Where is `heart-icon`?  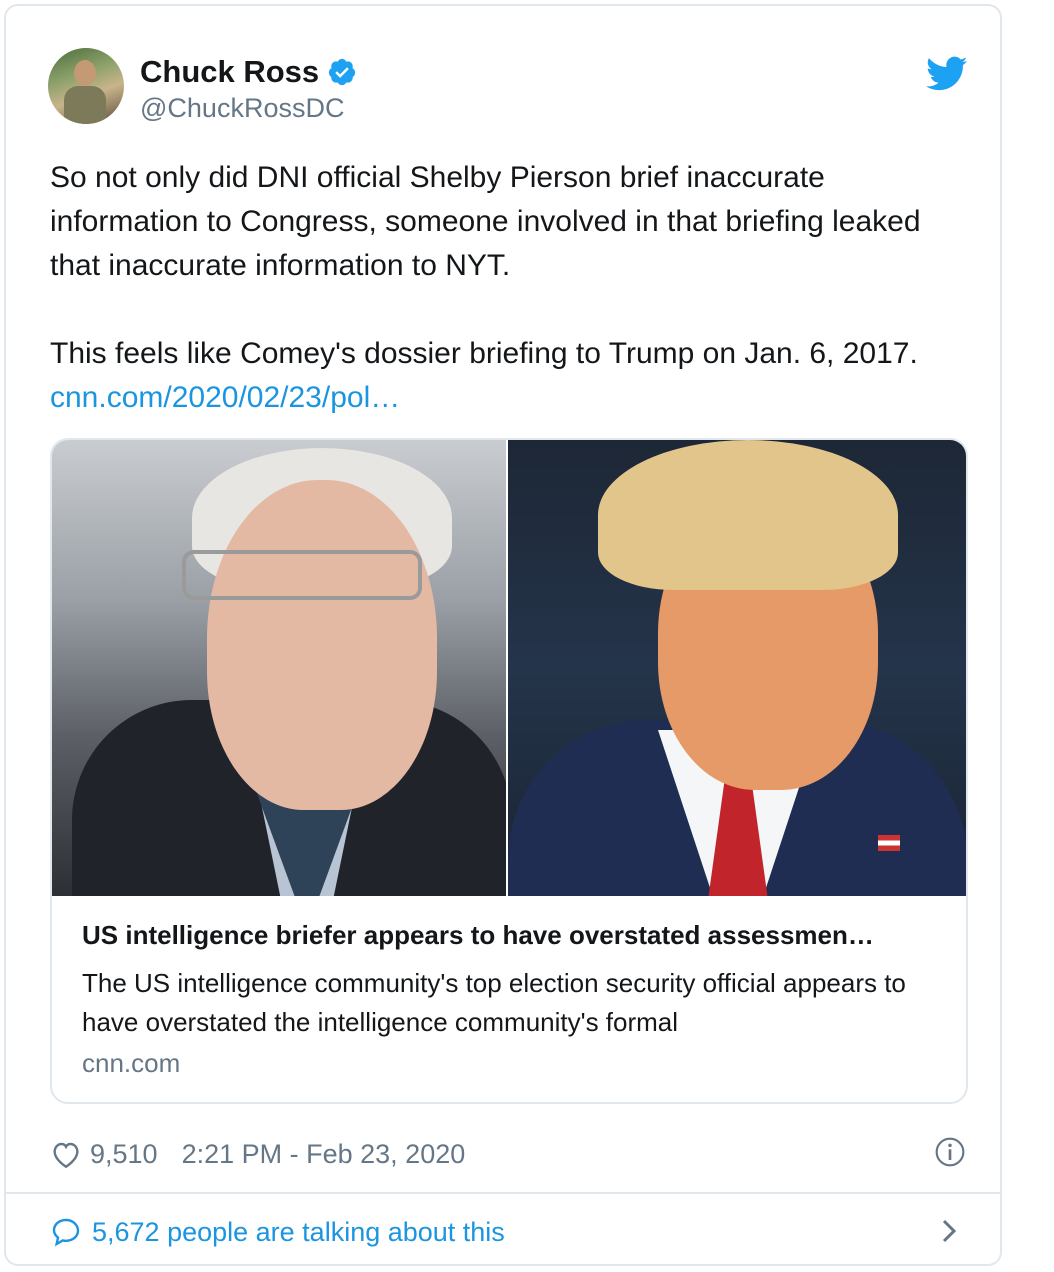
heart-icon is located at coordinates (66, 1154).